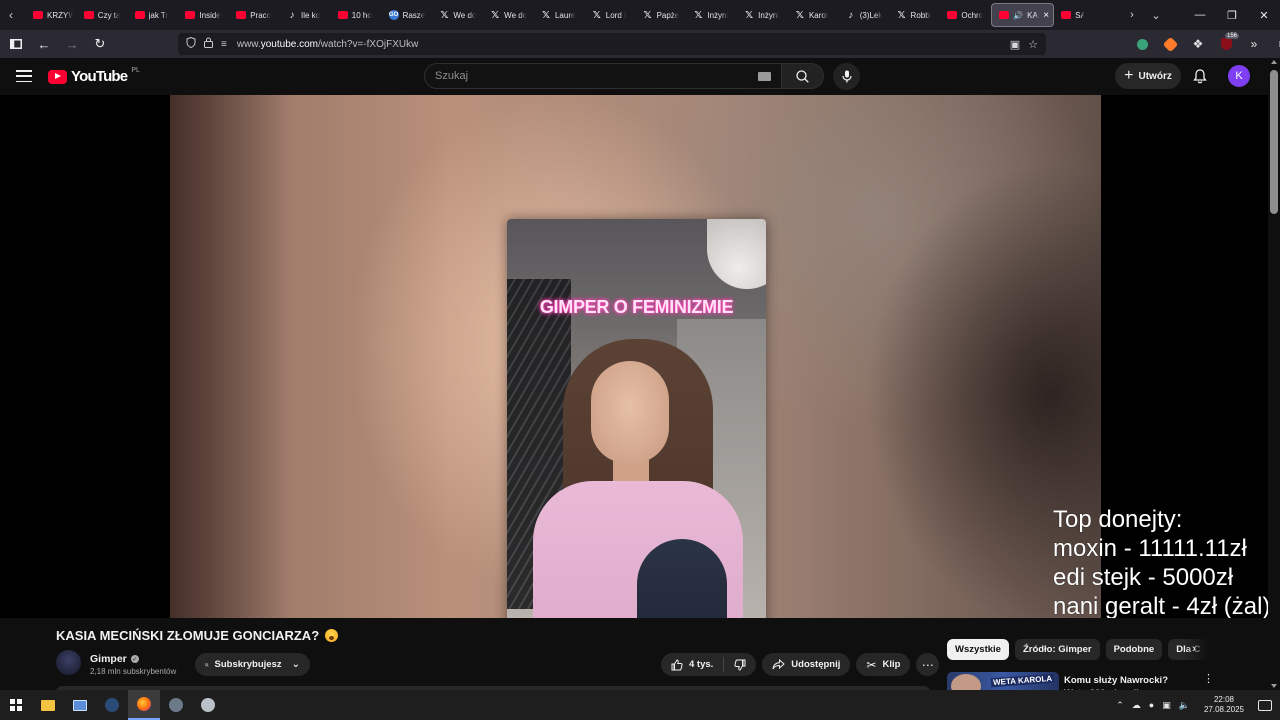  What do you see at coordinates (114, 659) in the screenshot?
I see `channel-name: Gimper ✓` at bounding box center [114, 659].